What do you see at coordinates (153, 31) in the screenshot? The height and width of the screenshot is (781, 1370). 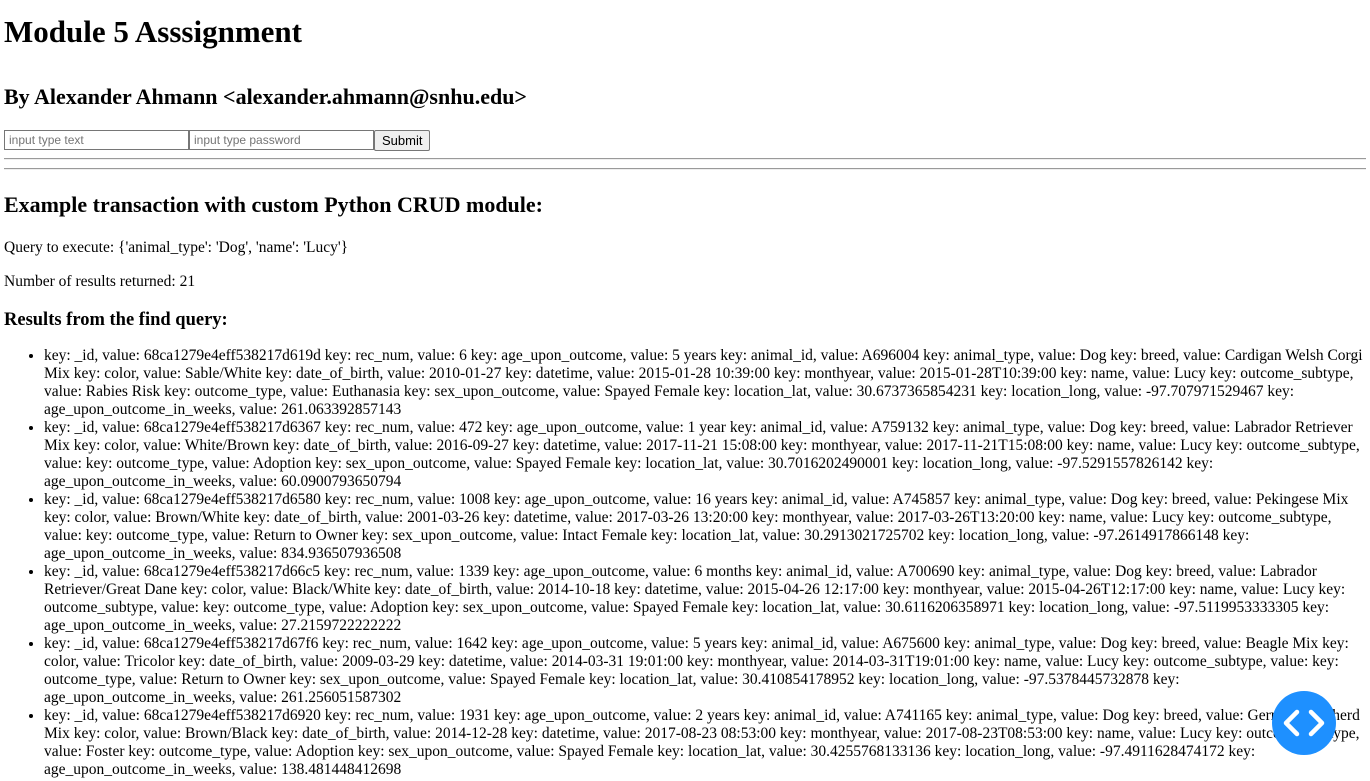 I see `page-title: Module 5 Asssignment` at bounding box center [153, 31].